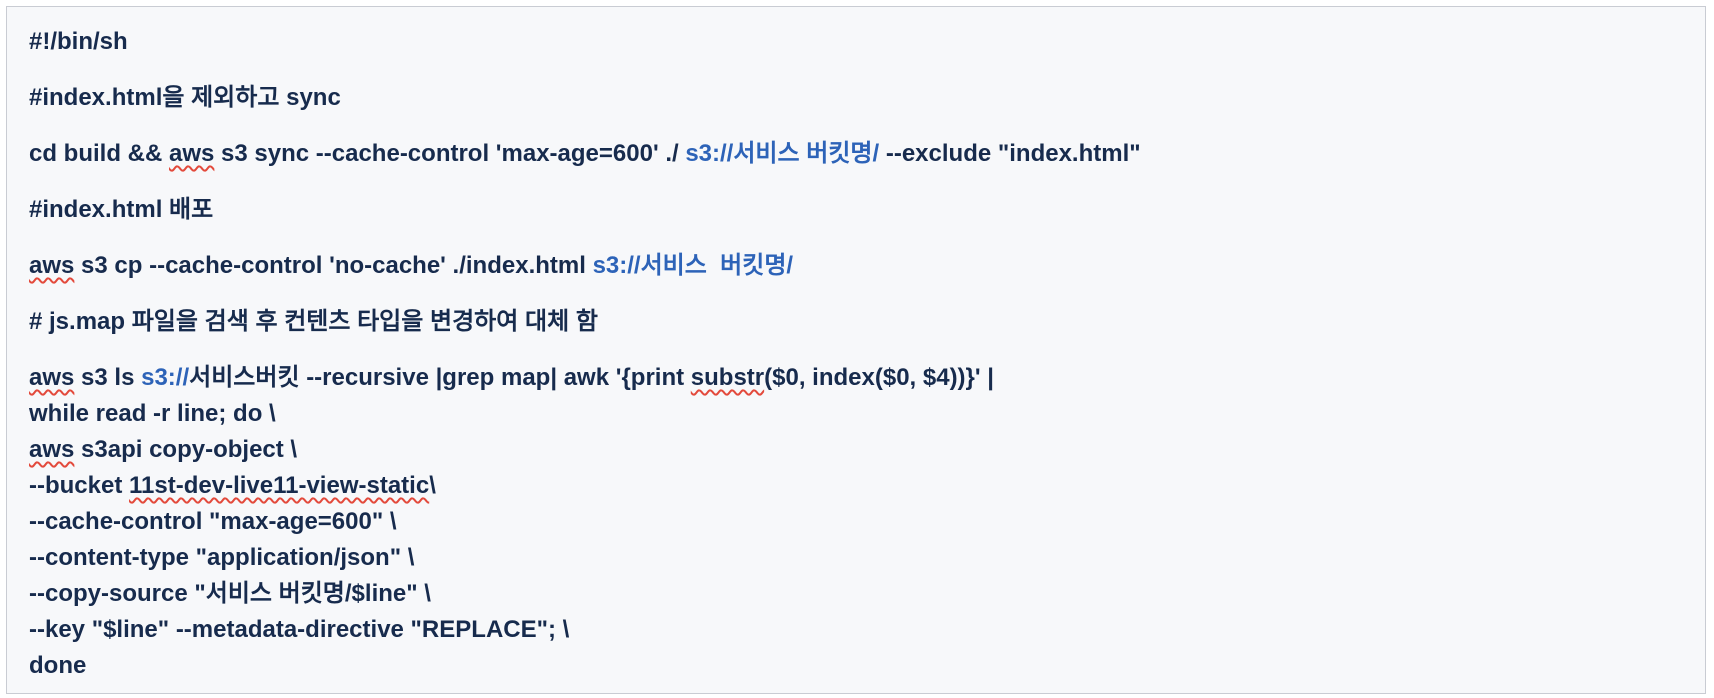 Image resolution: width=1714 pixels, height=698 pixels. Describe the element at coordinates (1010, 153) in the screenshot. I see `sync-exclude: --exclude "index.html"` at that location.